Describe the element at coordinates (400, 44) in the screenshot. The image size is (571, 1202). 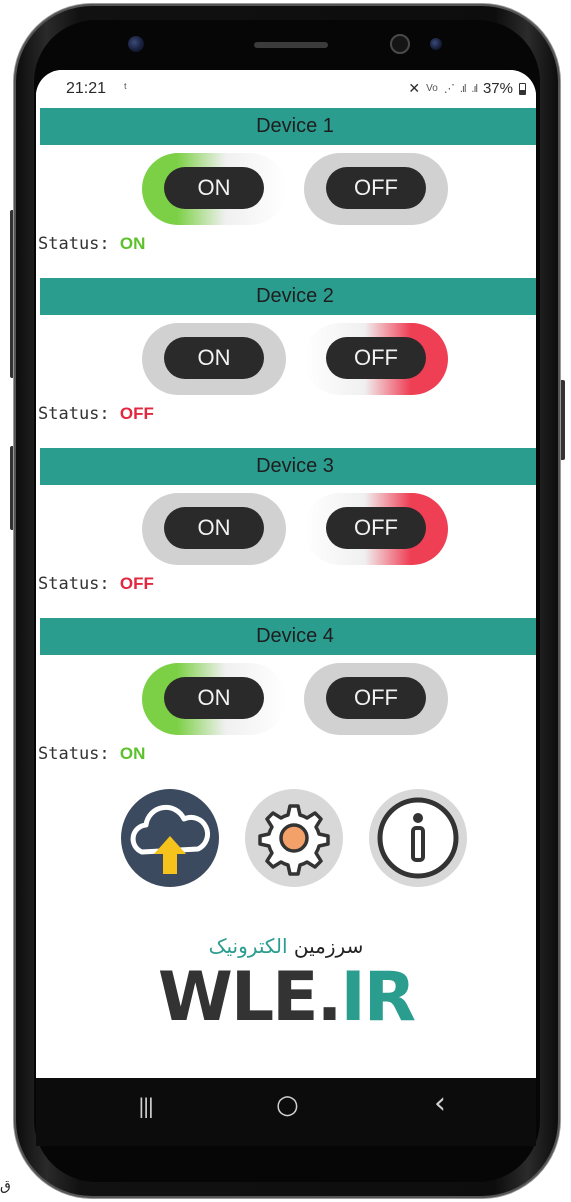
I see `iris-sensor-icon` at that location.